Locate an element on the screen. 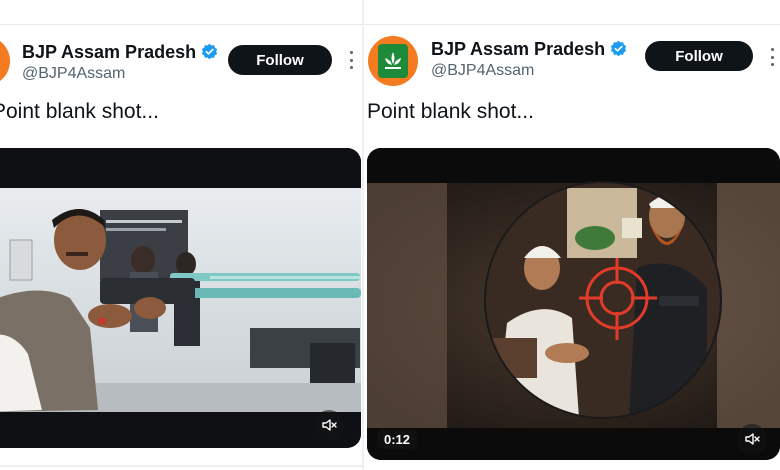  lotus-logo-icon is located at coordinates (393, 60).